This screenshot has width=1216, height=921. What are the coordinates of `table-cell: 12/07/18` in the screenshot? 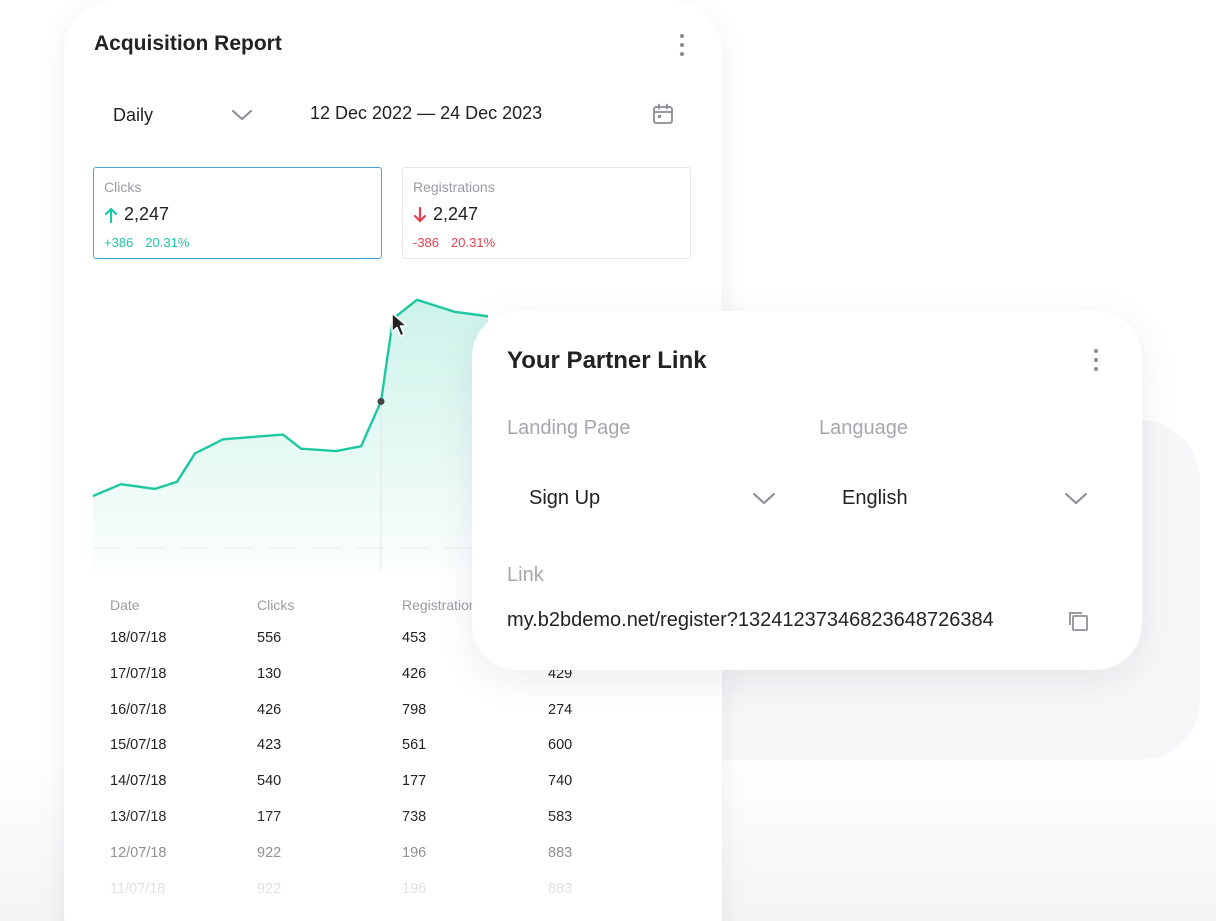 It's located at (138, 852).